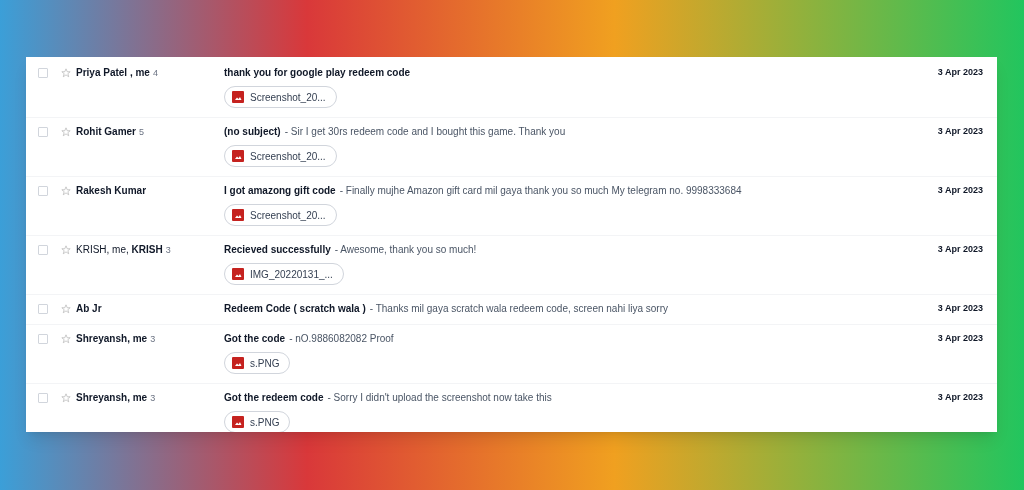  I want to click on email-snippet: - Awesome, thank you so much!, so click(405, 250).